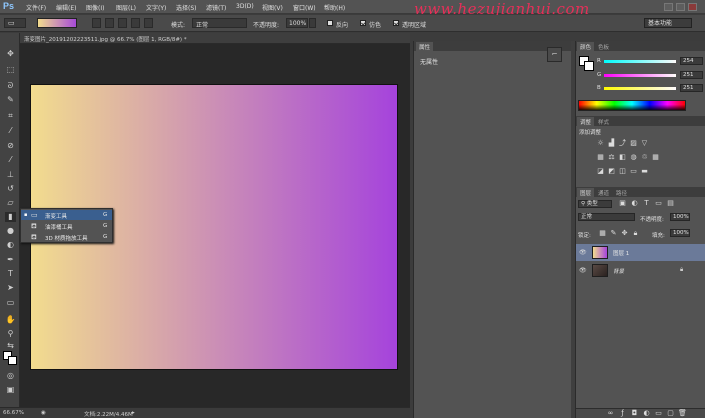 The height and width of the screenshot is (418, 705). What do you see at coordinates (126, 7) in the screenshot?
I see `menu-layer: 图层(L)` at bounding box center [126, 7].